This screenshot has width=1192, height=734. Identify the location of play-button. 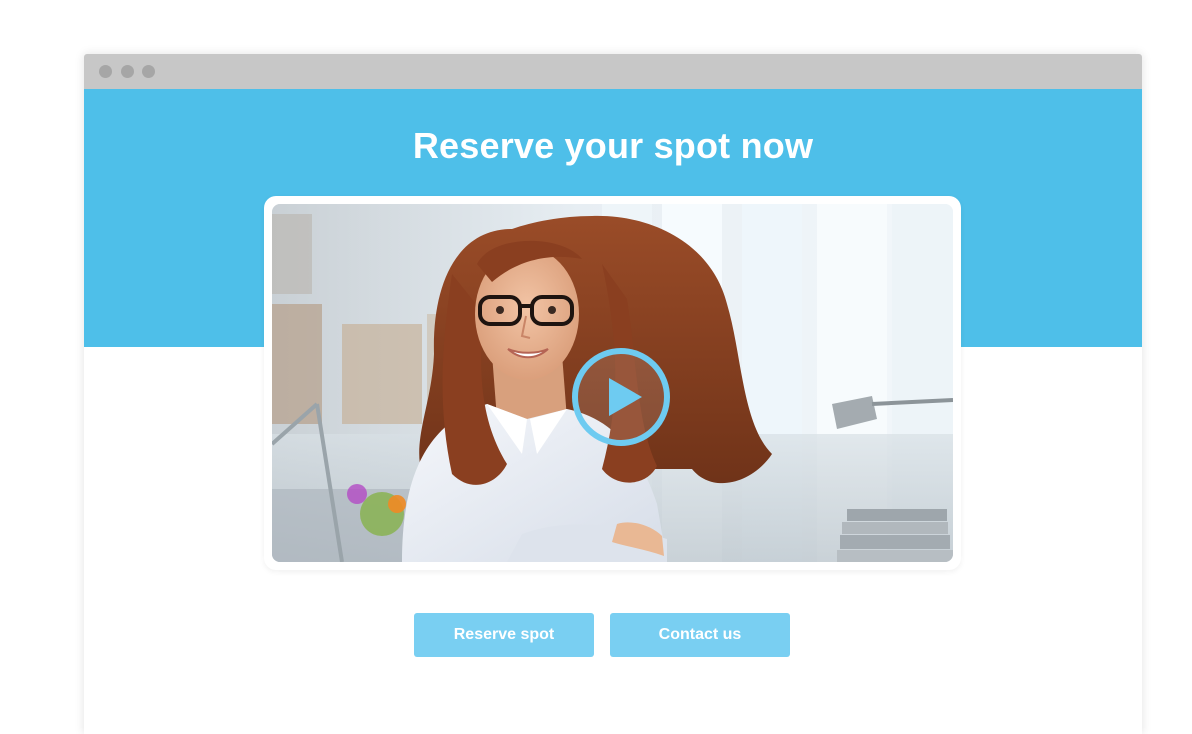
(621, 397).